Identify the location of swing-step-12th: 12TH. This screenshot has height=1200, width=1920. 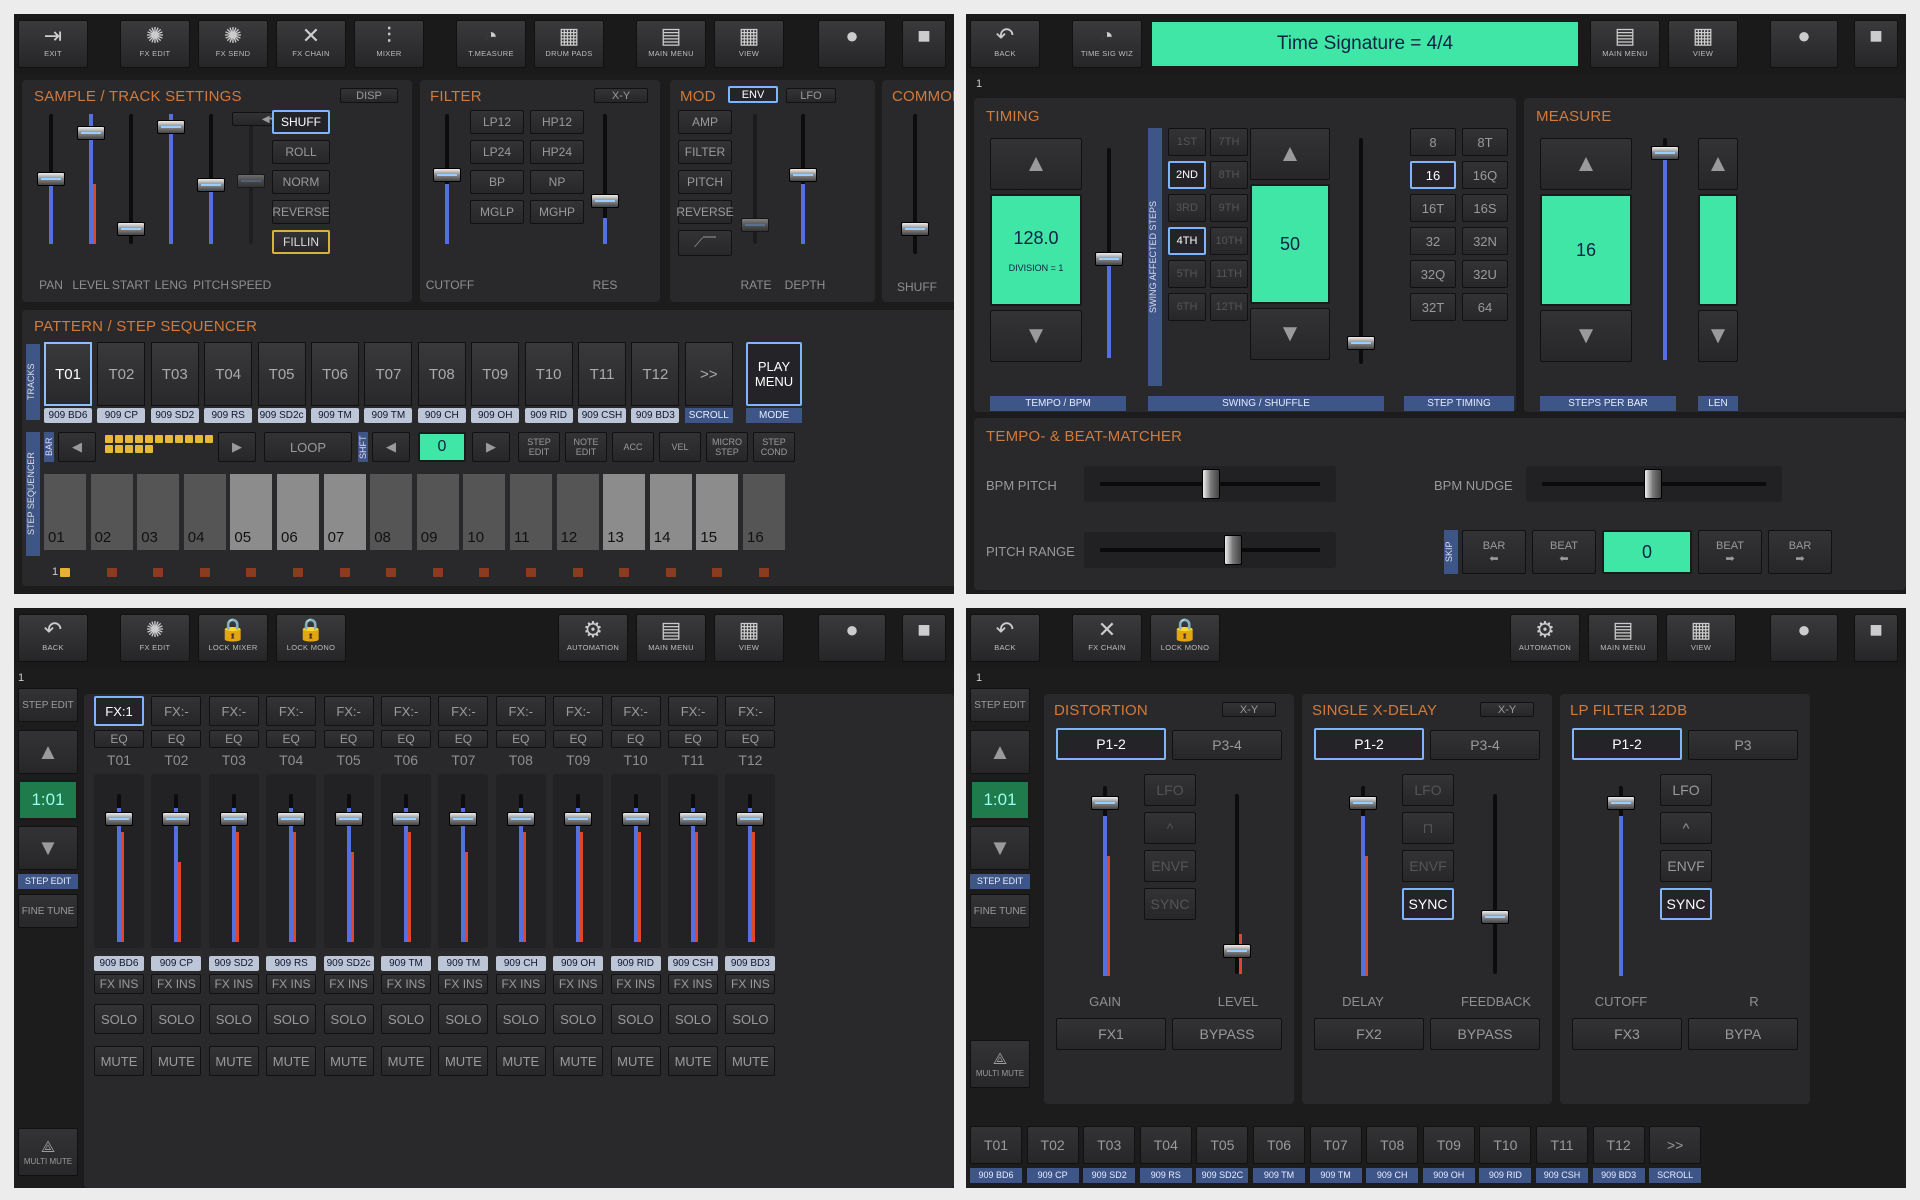
(1229, 307).